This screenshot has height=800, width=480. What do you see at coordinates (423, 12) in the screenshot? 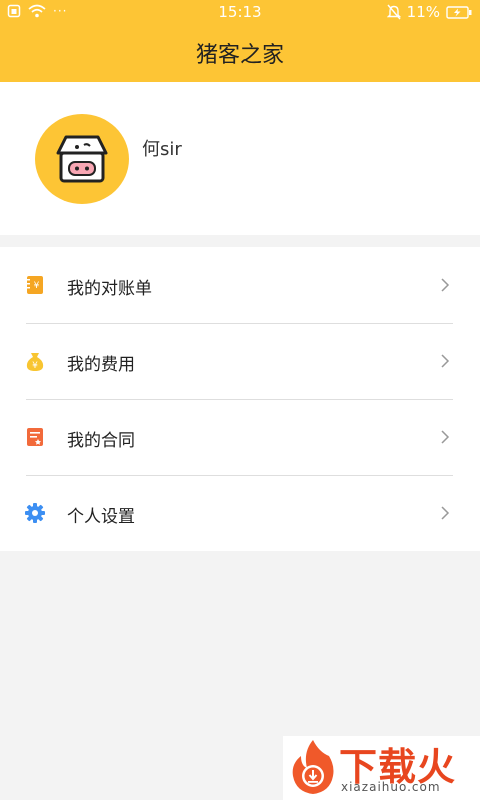
I see `battery-percent: 11%` at bounding box center [423, 12].